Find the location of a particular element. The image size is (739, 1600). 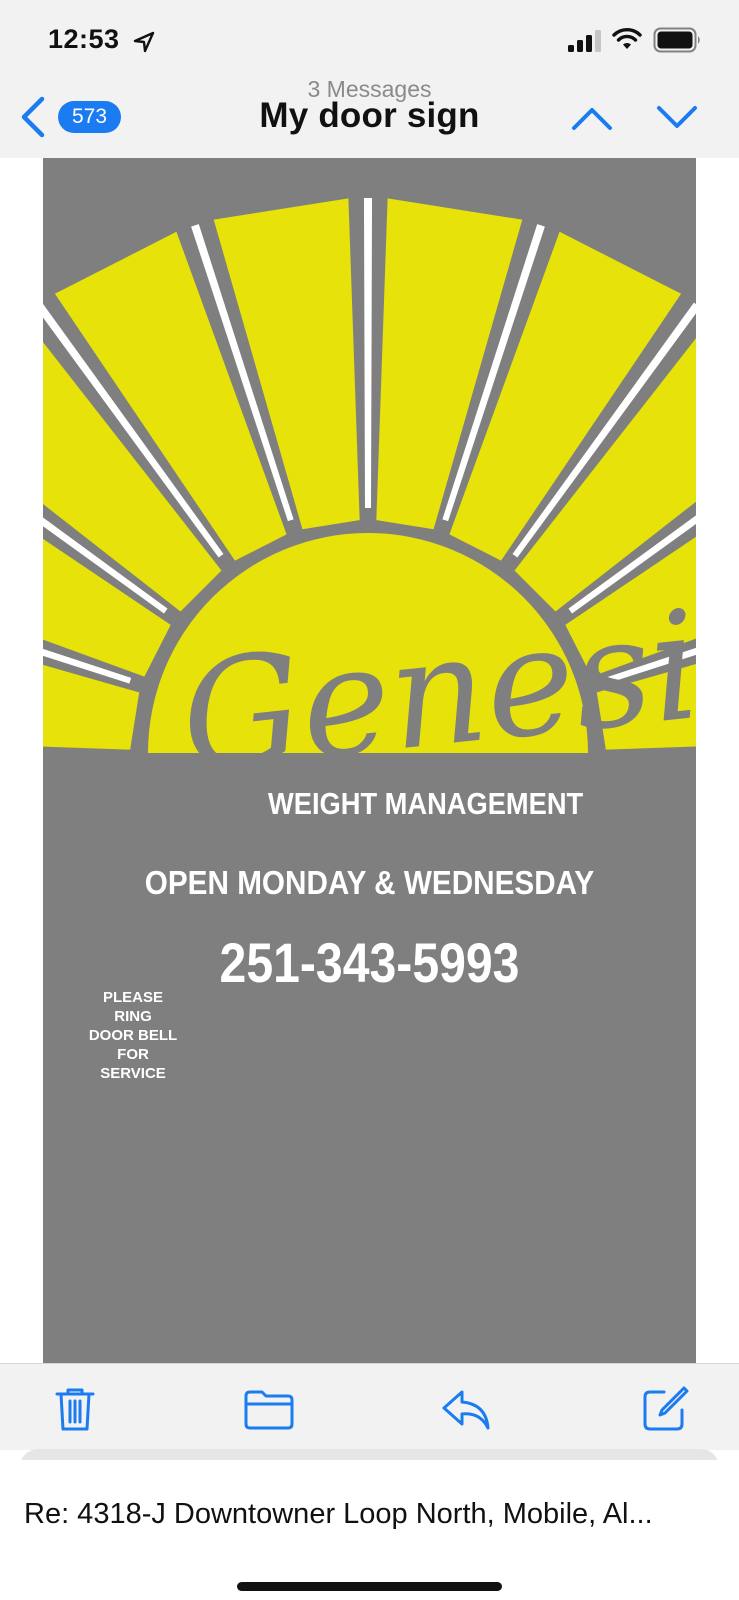

sign-subtitle: WEIGHT MANAGEMENT is located at coordinates (426, 803).